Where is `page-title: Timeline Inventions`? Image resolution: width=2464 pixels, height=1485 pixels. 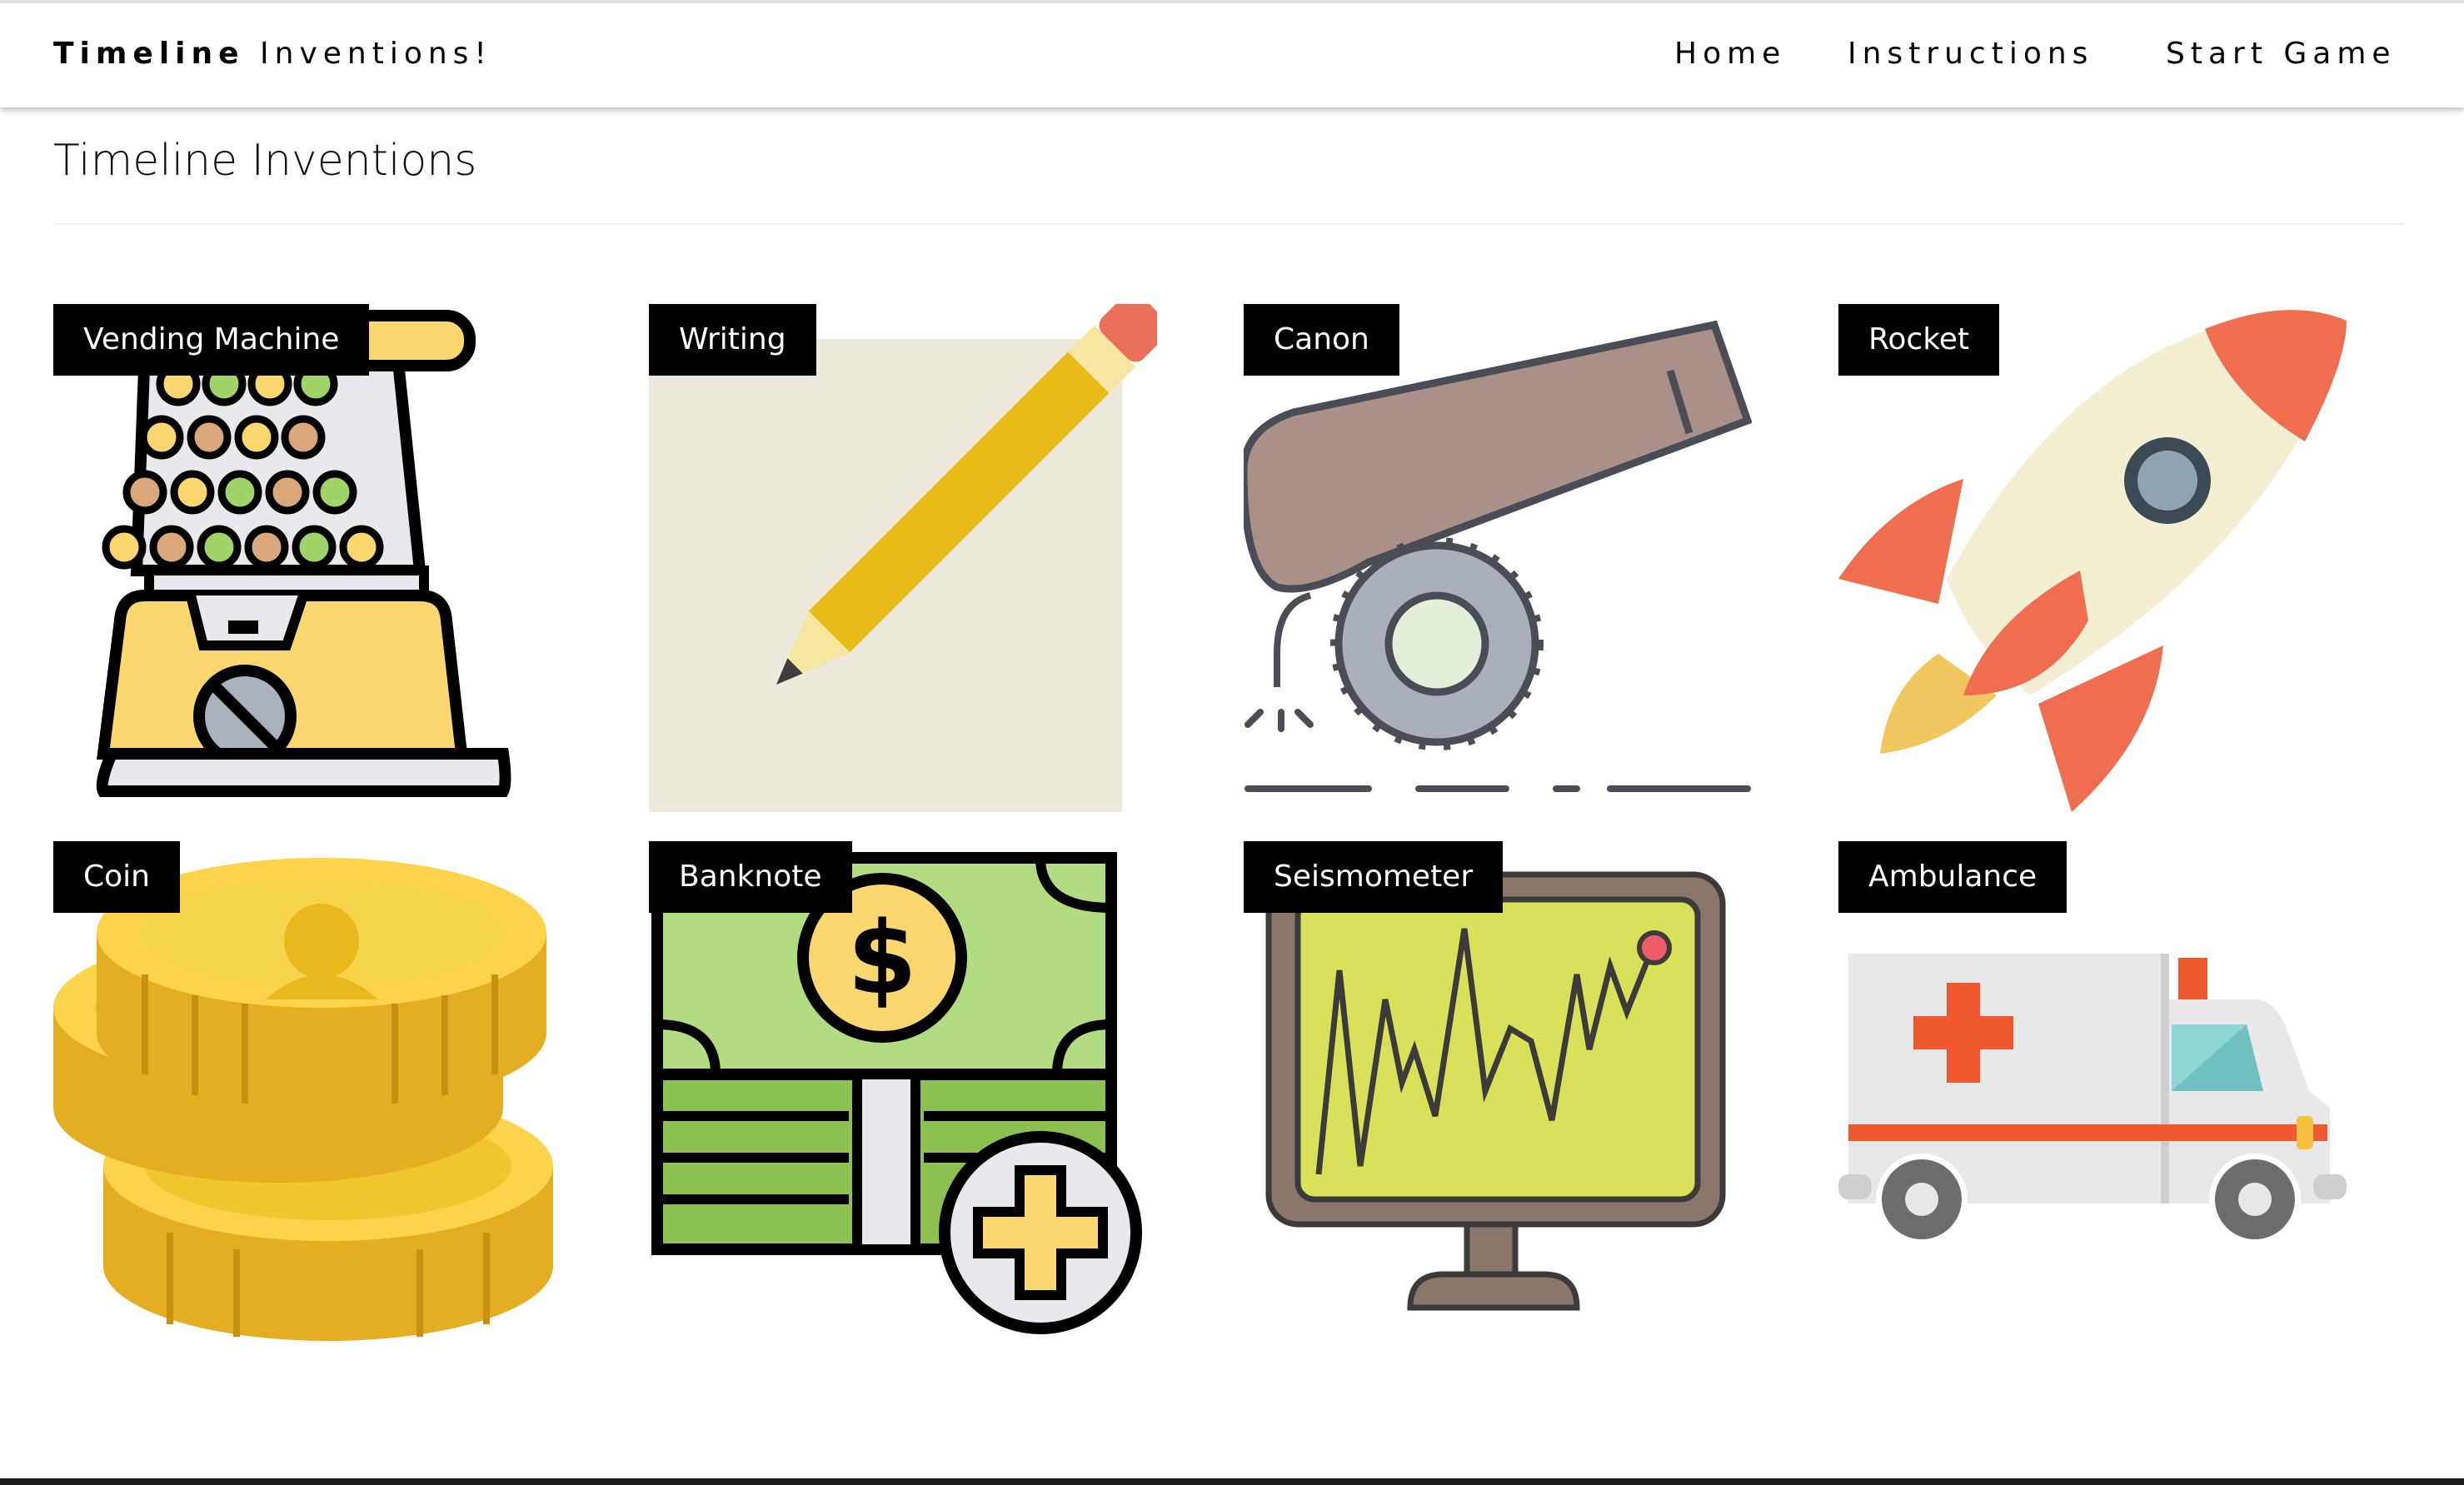 page-title: Timeline Inventions is located at coordinates (265, 161).